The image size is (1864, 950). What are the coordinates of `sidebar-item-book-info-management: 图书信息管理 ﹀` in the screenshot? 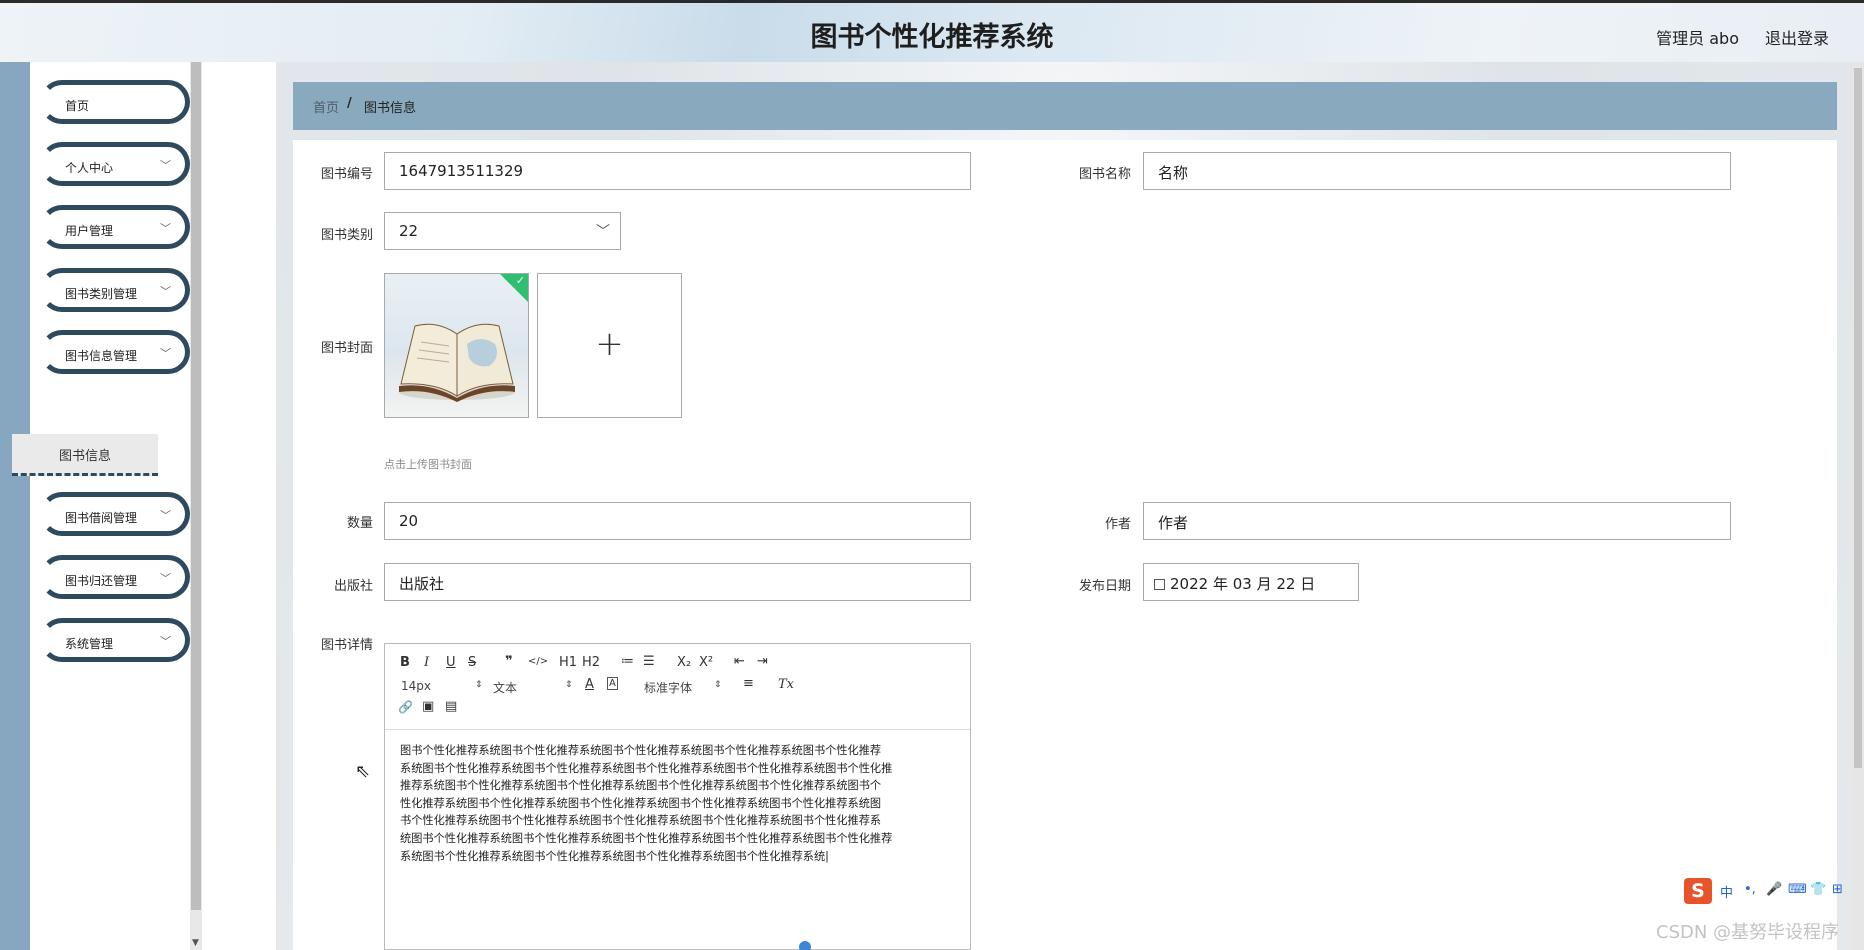 It's located at (115, 352).